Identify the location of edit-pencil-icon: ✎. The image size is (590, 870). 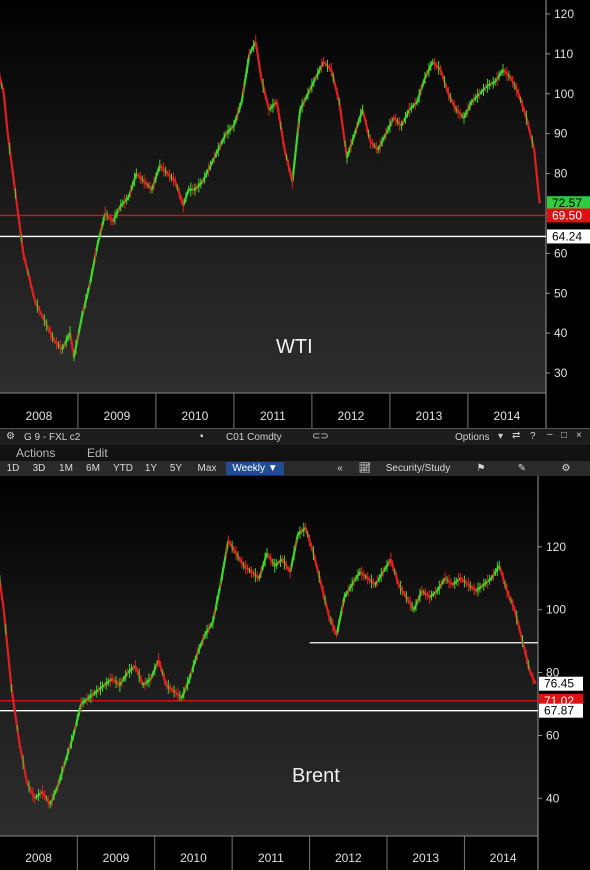
(522, 468).